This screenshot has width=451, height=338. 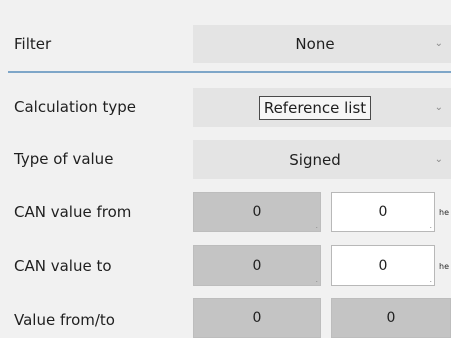 I want to click on can-value-from-label: CAN value from, so click(x=73, y=212).